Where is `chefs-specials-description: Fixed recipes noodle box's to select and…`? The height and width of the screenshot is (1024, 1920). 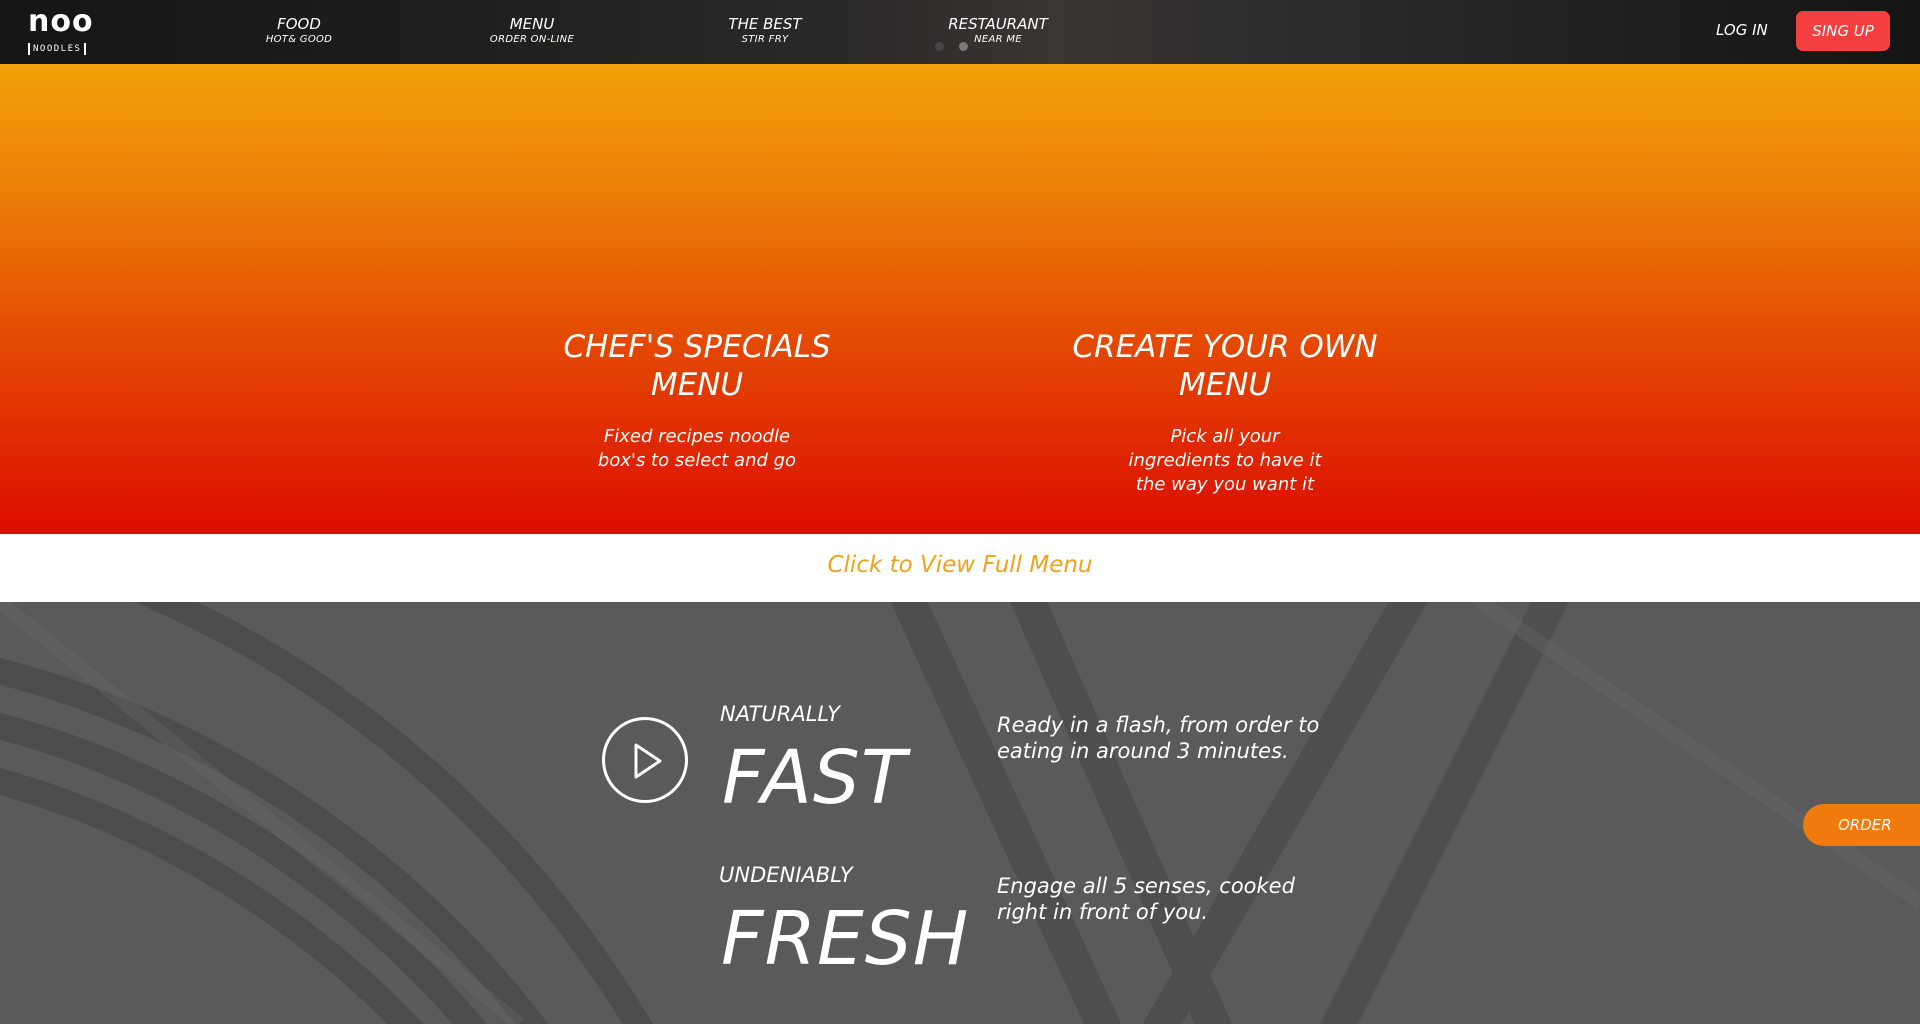
chefs-specials-description: Fixed recipes noodle box's to select and… is located at coordinates (697, 448).